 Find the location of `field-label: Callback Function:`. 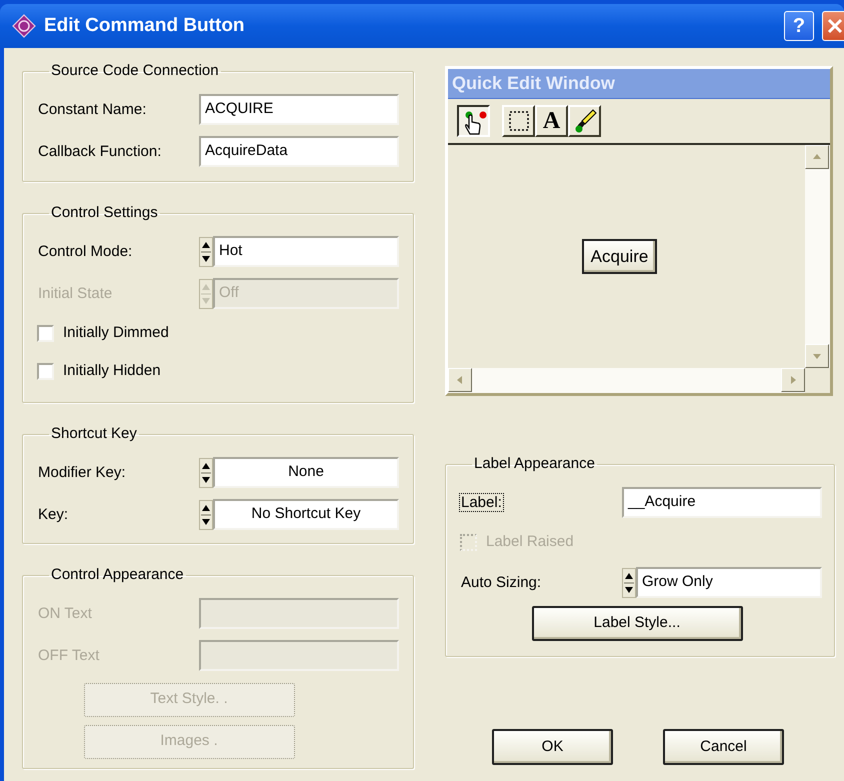

field-label: Callback Function: is located at coordinates (99, 151).